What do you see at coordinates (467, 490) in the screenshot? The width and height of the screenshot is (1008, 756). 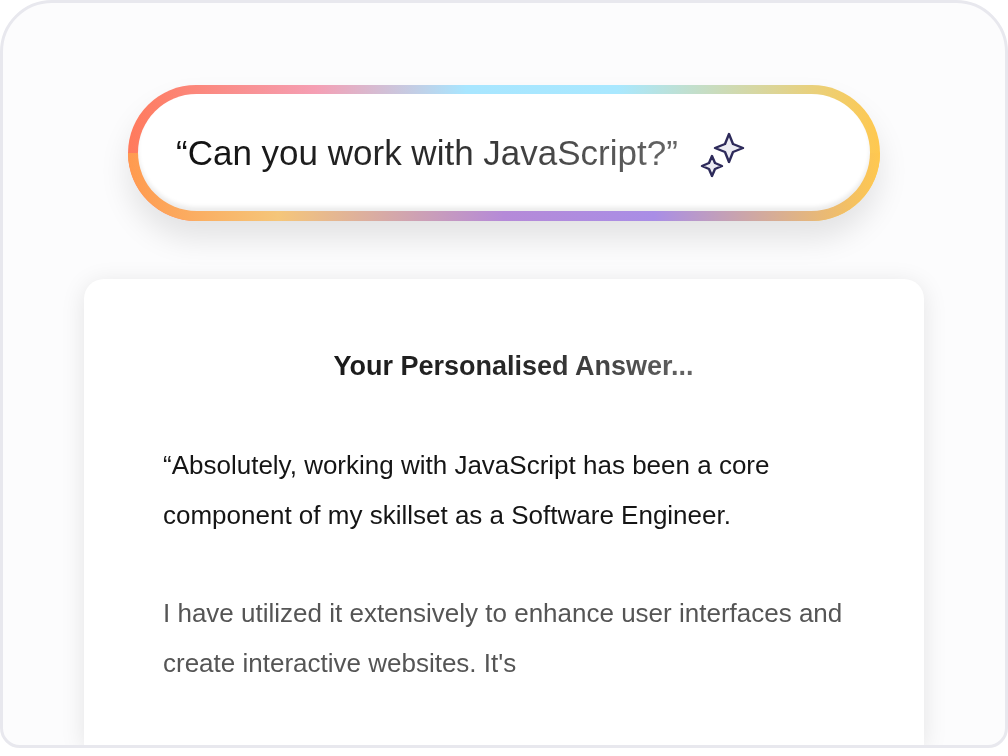 I see `answer-paragraph: “Absolutely, working with JavaScript has been a core component of my skillset as a Software Engineer.` at bounding box center [467, 490].